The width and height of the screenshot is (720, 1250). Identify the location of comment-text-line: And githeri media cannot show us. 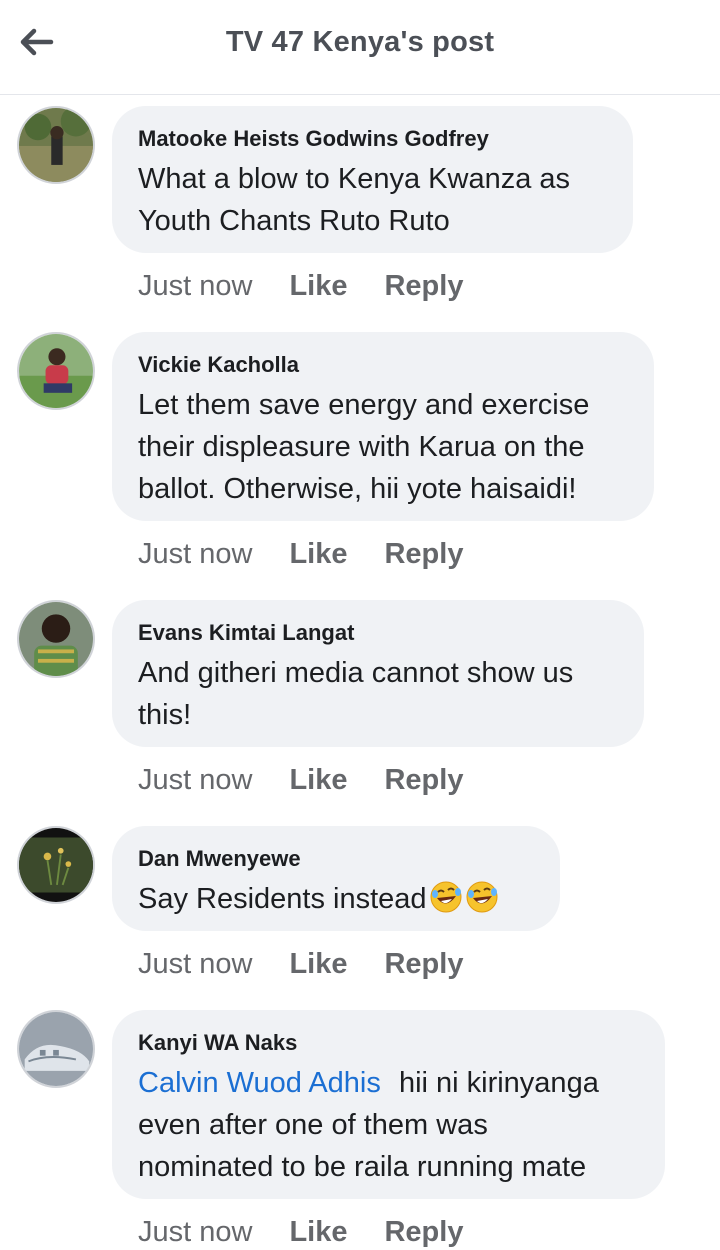
(356, 673).